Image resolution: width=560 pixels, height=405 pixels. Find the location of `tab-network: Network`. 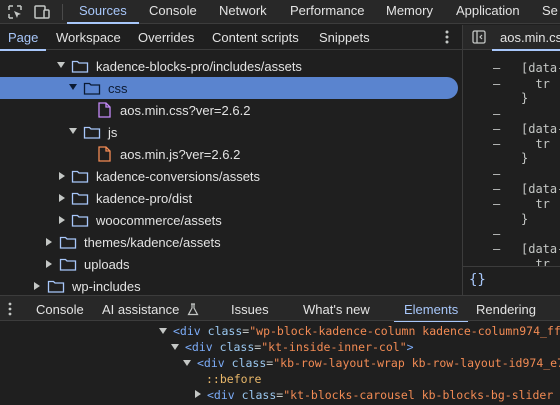

tab-network: Network is located at coordinates (243, 12).